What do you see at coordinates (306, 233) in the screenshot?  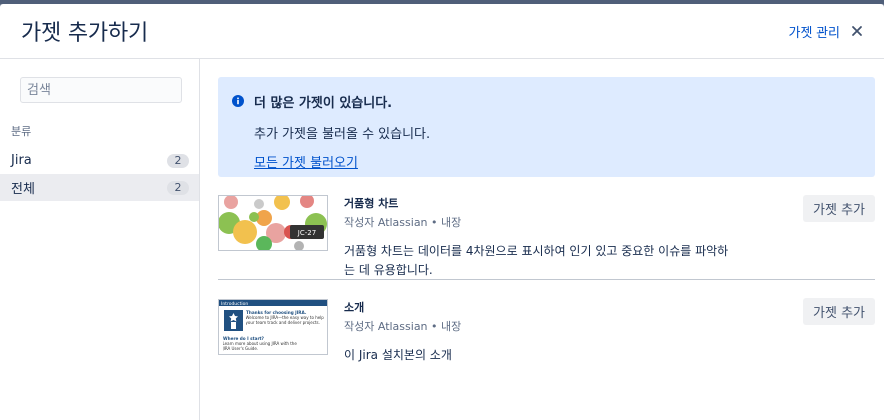 I see `thumbnail-tag: JC-27` at bounding box center [306, 233].